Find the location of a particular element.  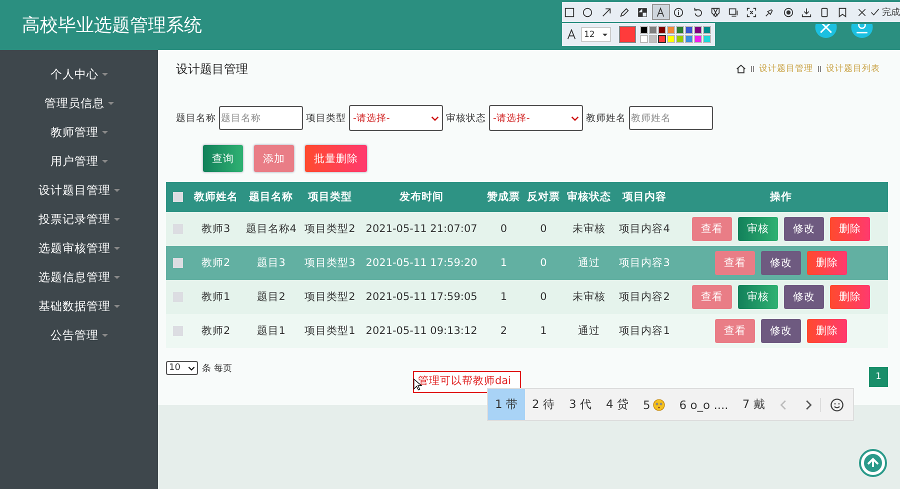

filter-label: 题目名称 is located at coordinates (196, 118).